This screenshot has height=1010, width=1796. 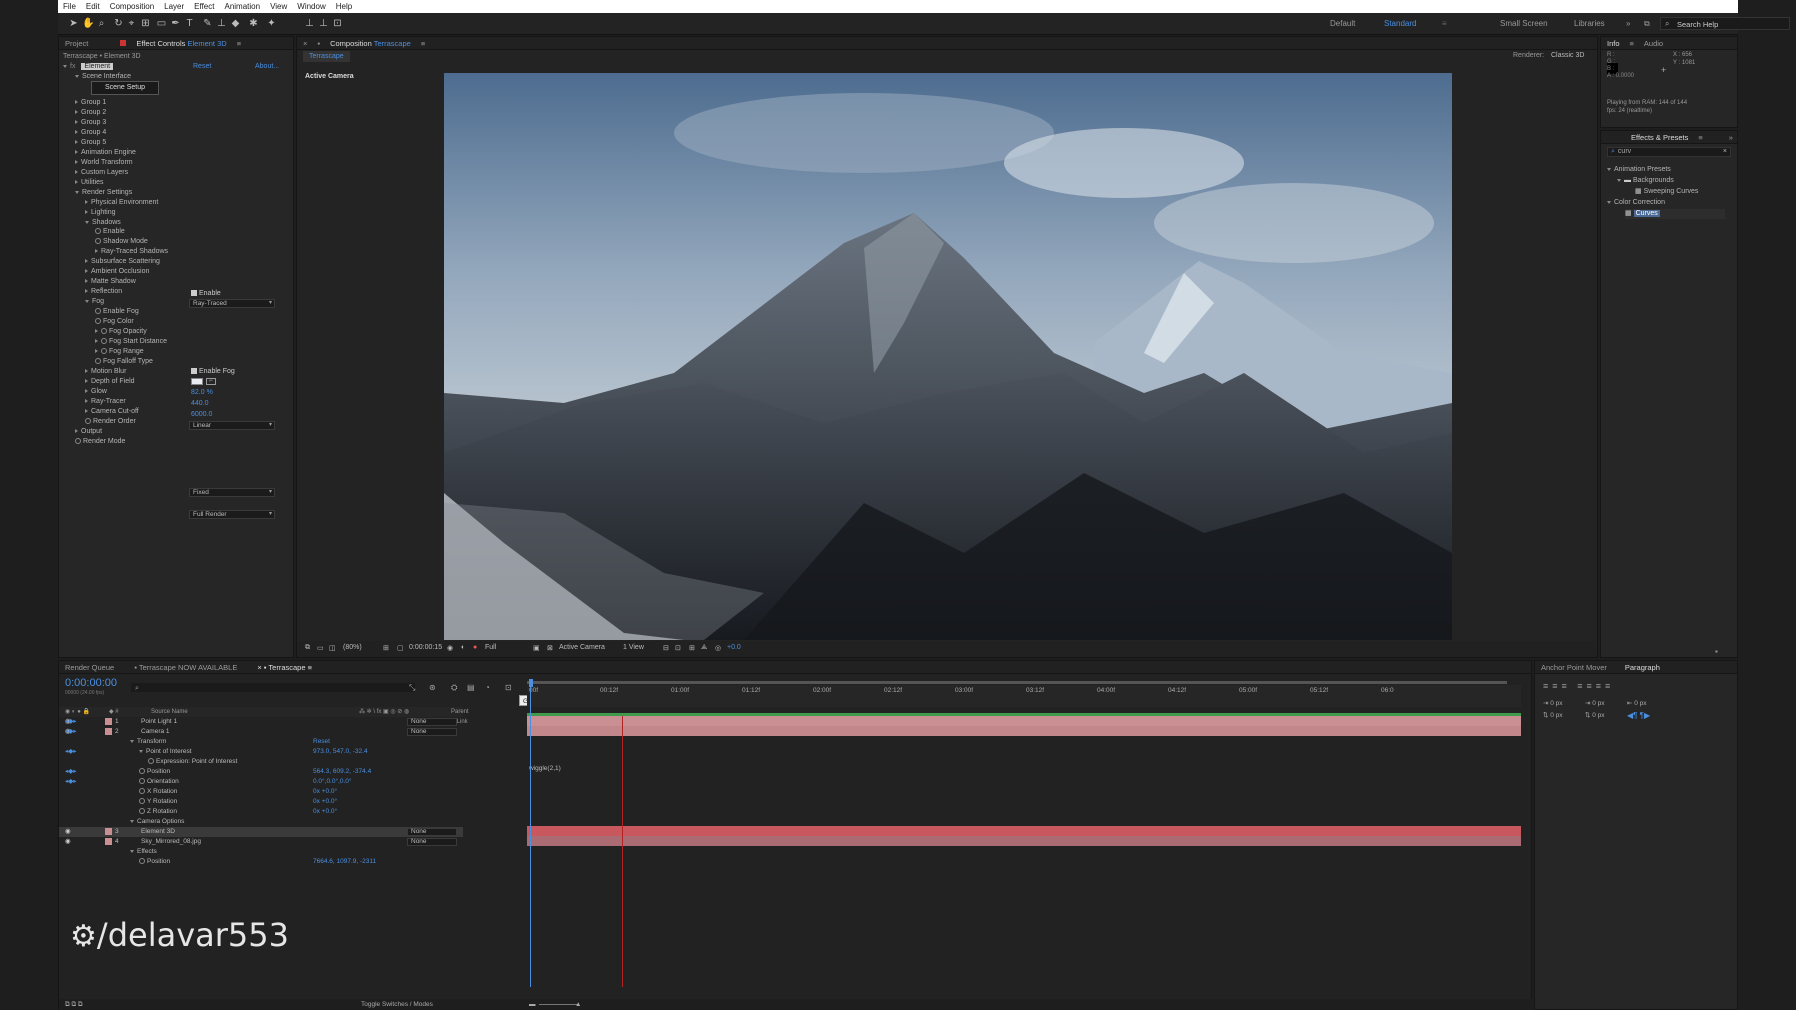 What do you see at coordinates (123, 43) in the screenshot?
I see `lock-icon` at bounding box center [123, 43].